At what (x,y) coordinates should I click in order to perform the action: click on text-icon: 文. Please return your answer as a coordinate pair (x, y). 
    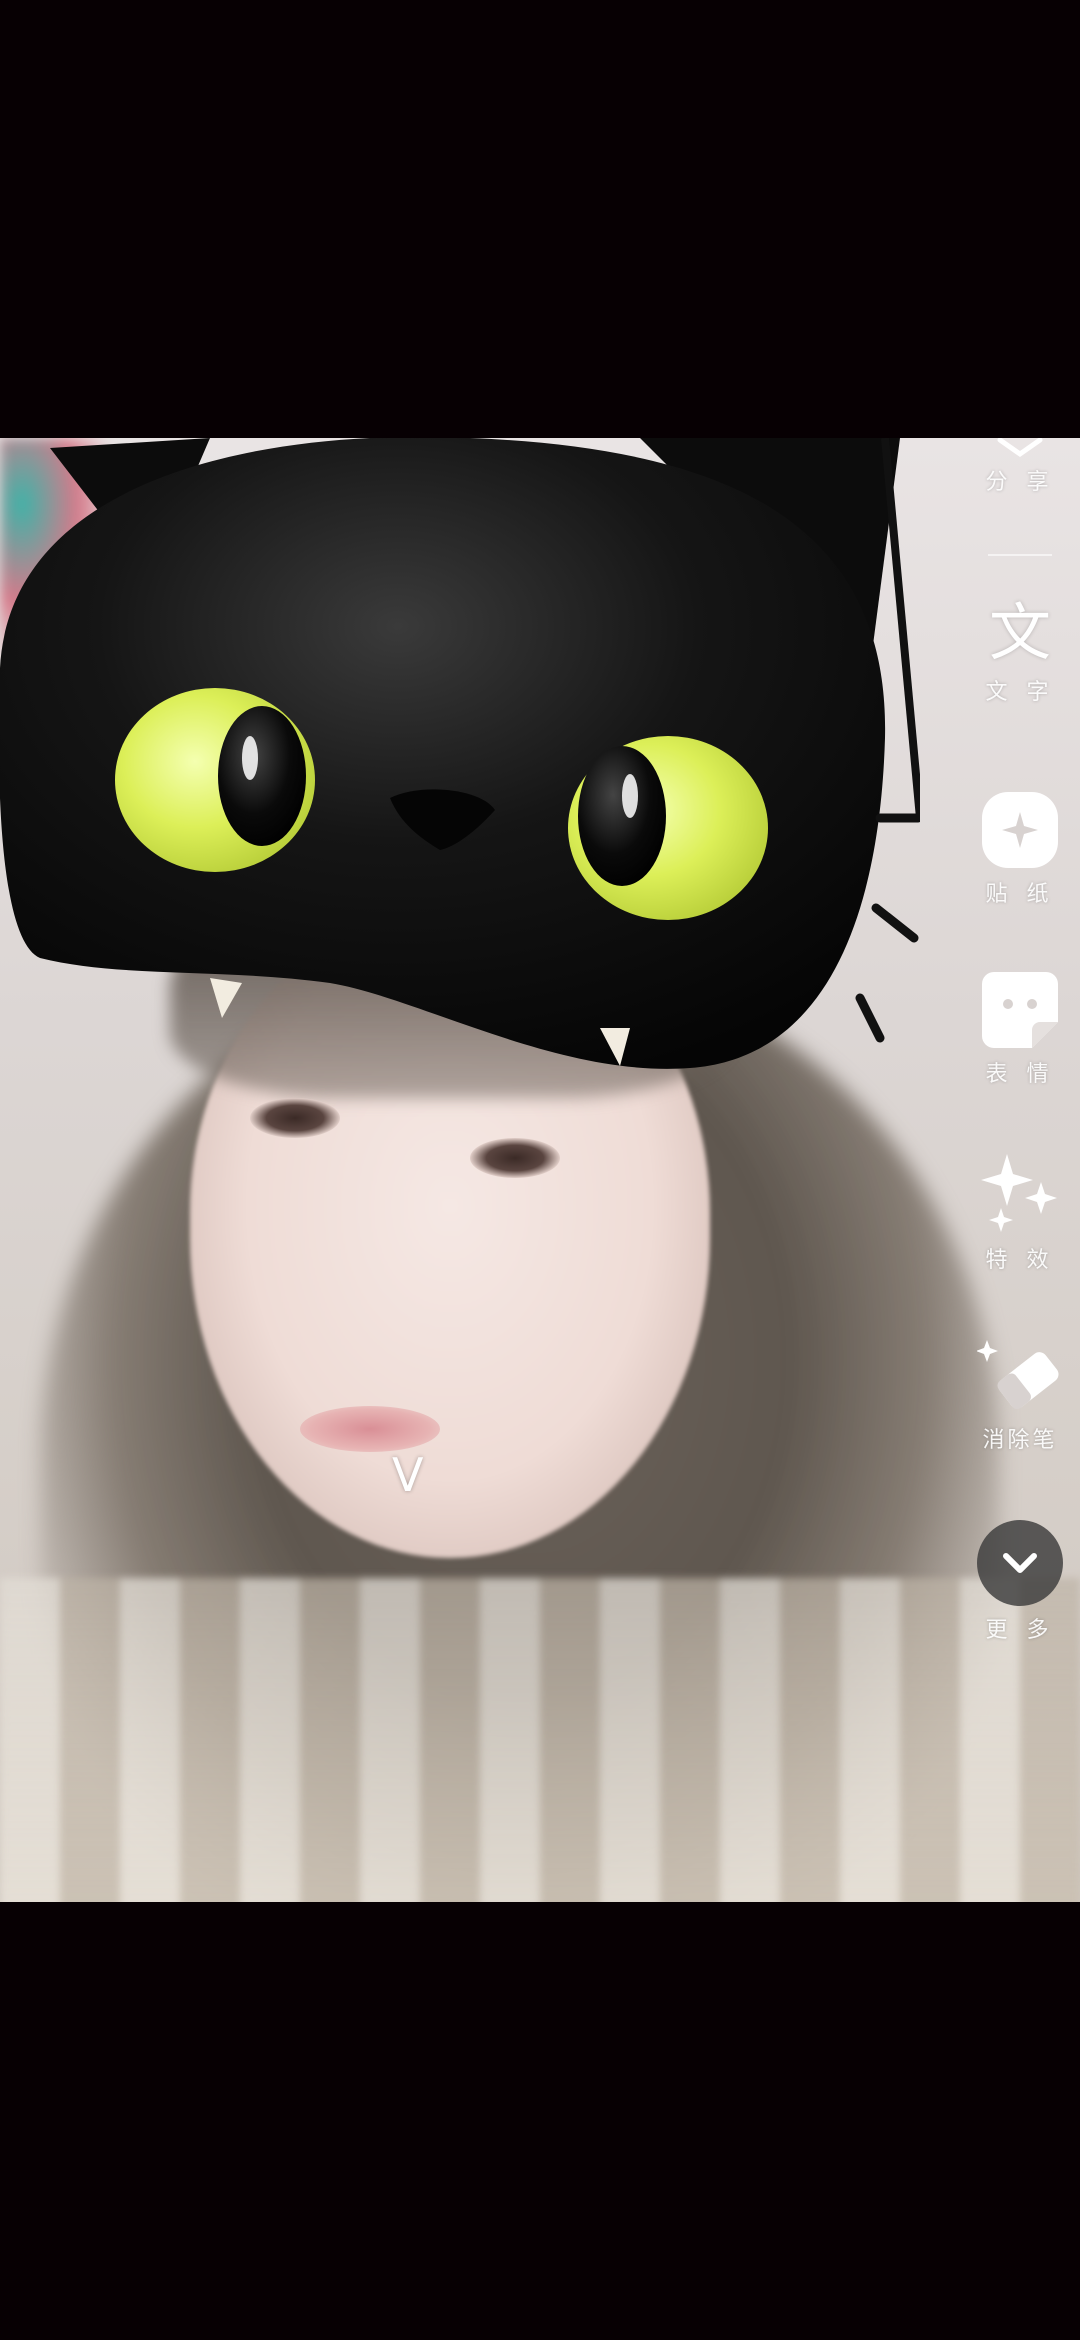
    Looking at the image, I should click on (1019, 632).